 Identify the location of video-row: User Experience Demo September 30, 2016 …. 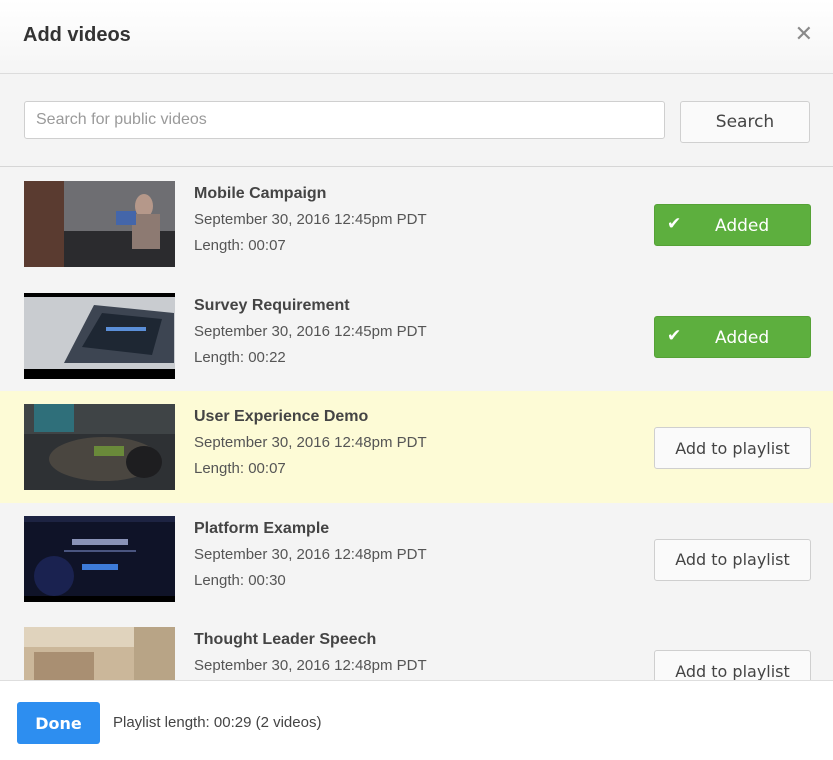
(416, 447).